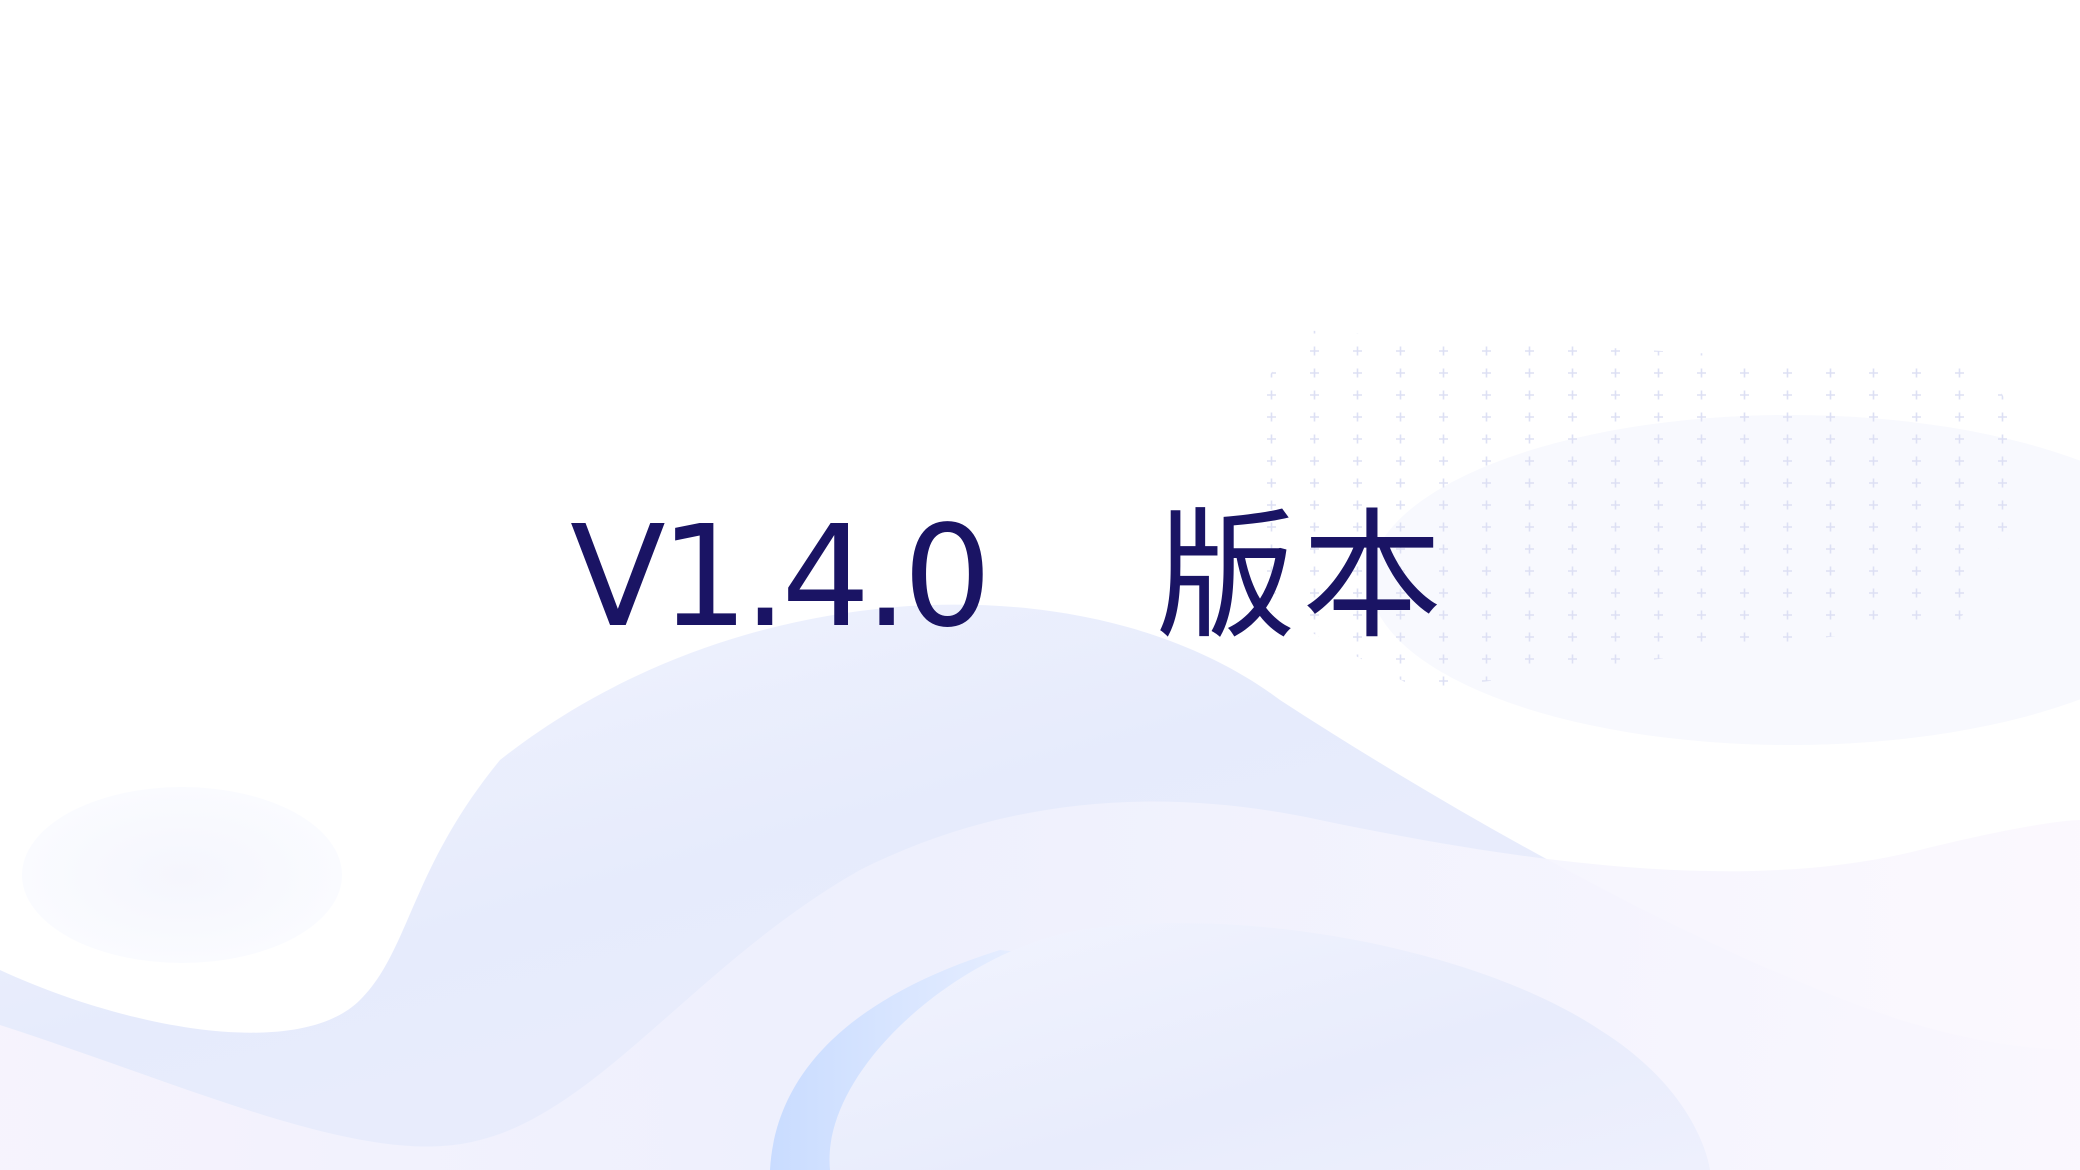  What do you see at coordinates (1009, 578) in the screenshot?
I see `version-title: V1.4.0 版本` at bounding box center [1009, 578].